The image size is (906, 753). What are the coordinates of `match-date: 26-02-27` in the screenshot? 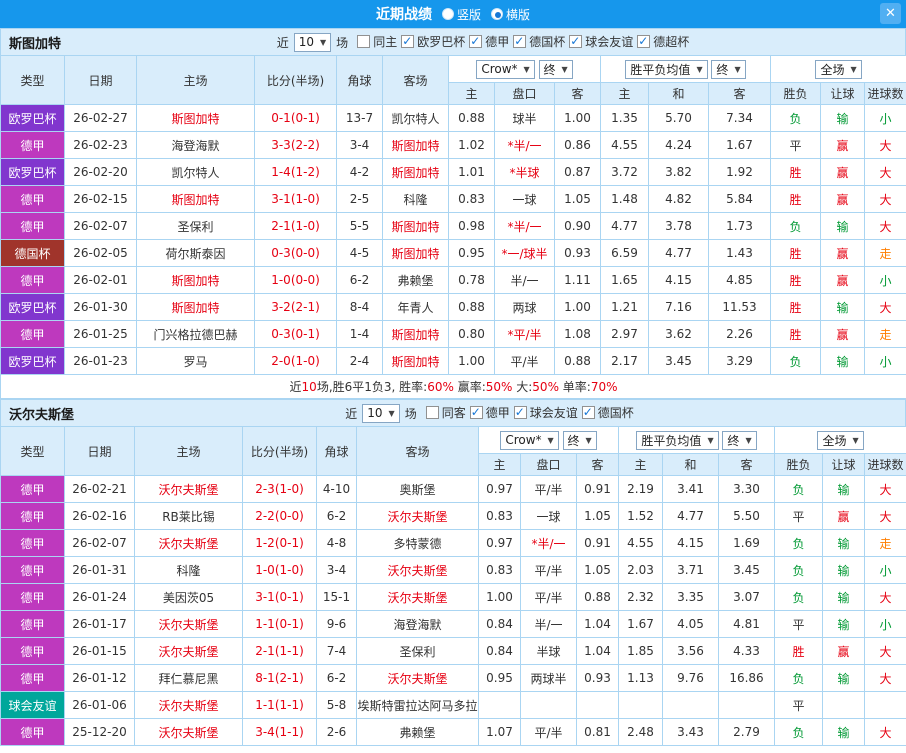 It's located at (100, 118).